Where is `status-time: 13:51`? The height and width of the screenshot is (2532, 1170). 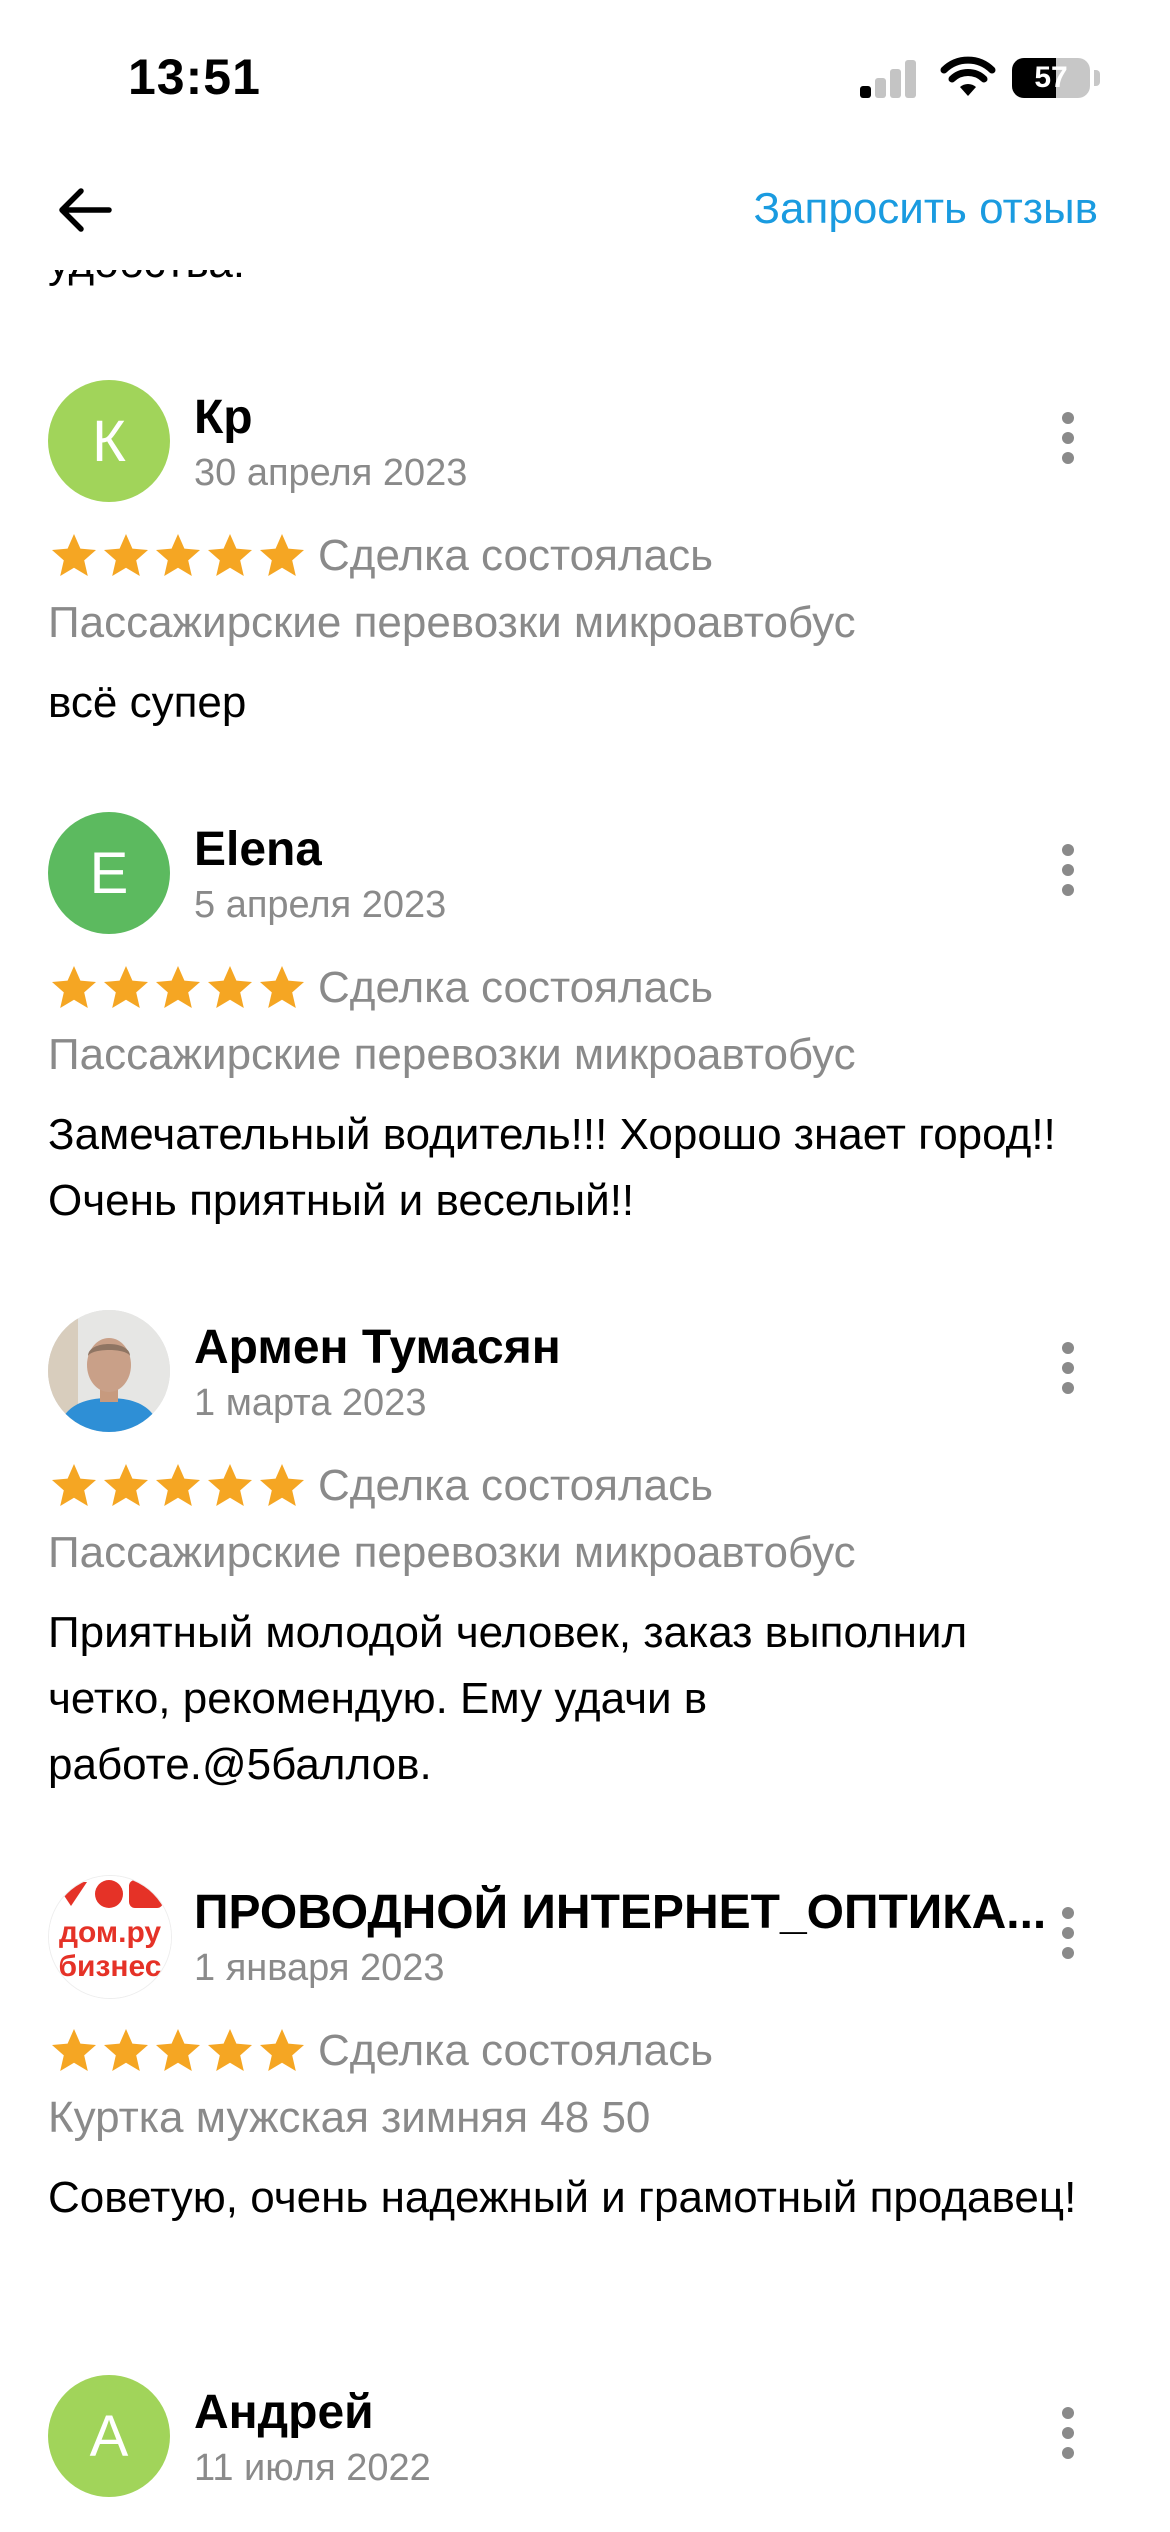
status-time: 13:51 is located at coordinates (194, 77).